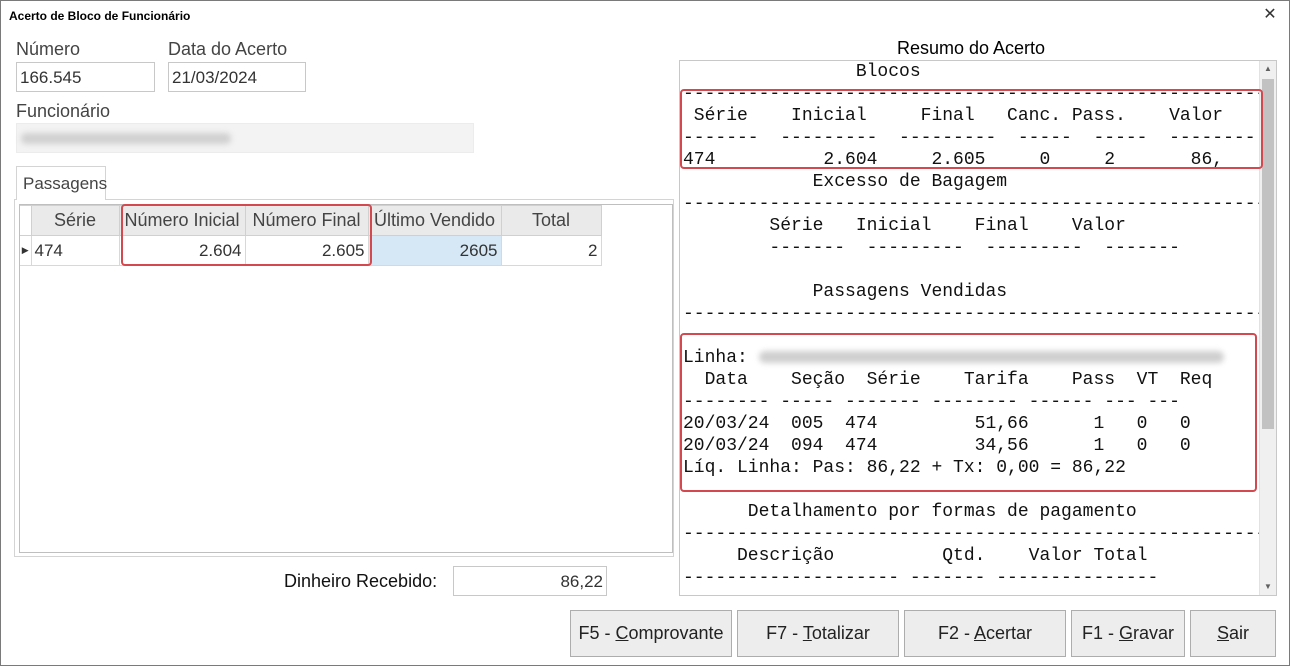 This screenshot has width=1290, height=666. What do you see at coordinates (182, 250) in the screenshot?
I see `cell-numero-inicial: 2.604` at bounding box center [182, 250].